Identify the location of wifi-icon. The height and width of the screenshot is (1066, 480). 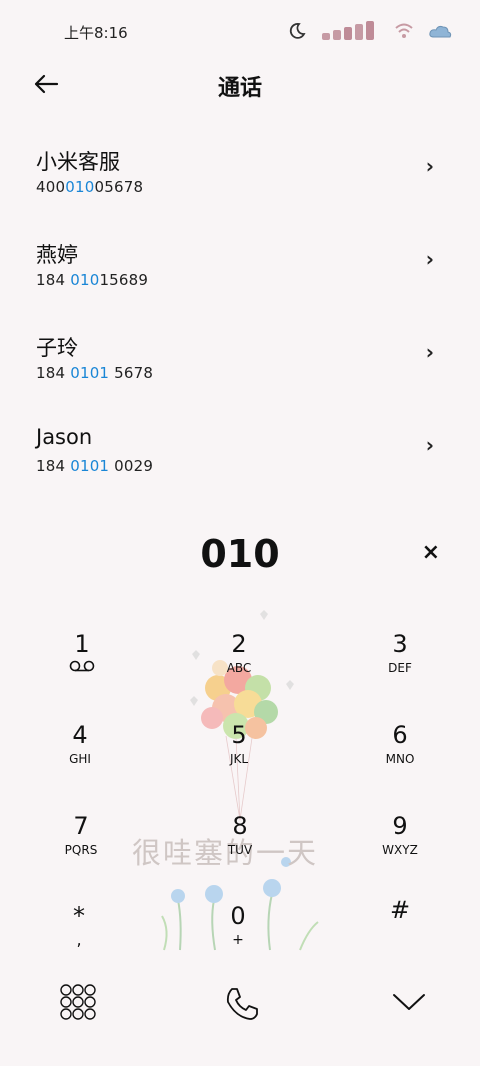
(404, 30).